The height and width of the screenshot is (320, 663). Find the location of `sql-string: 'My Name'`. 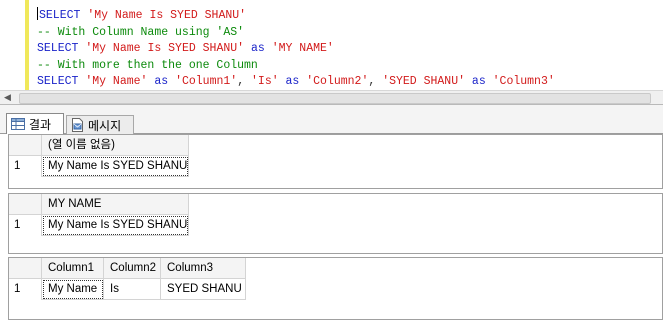

sql-string: 'My Name' is located at coordinates (116, 81).